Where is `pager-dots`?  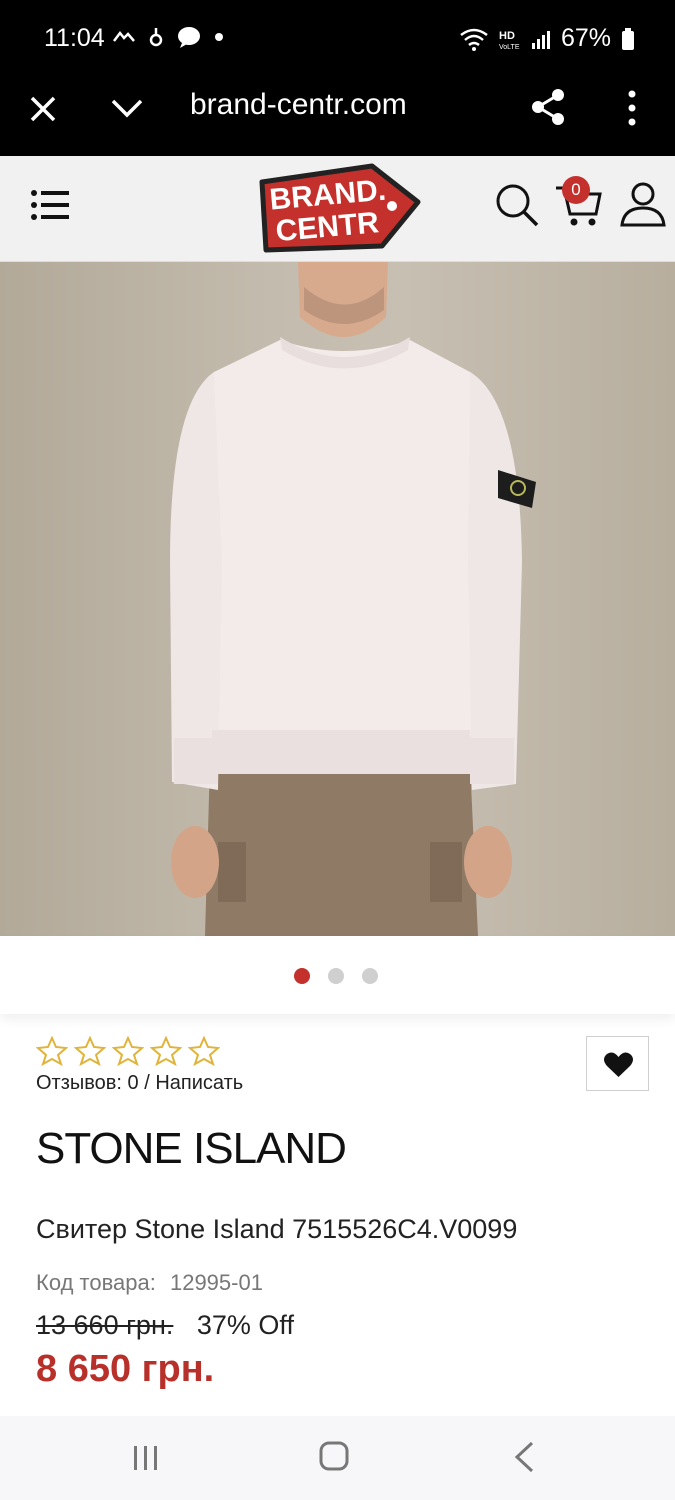 pager-dots is located at coordinates (336, 976).